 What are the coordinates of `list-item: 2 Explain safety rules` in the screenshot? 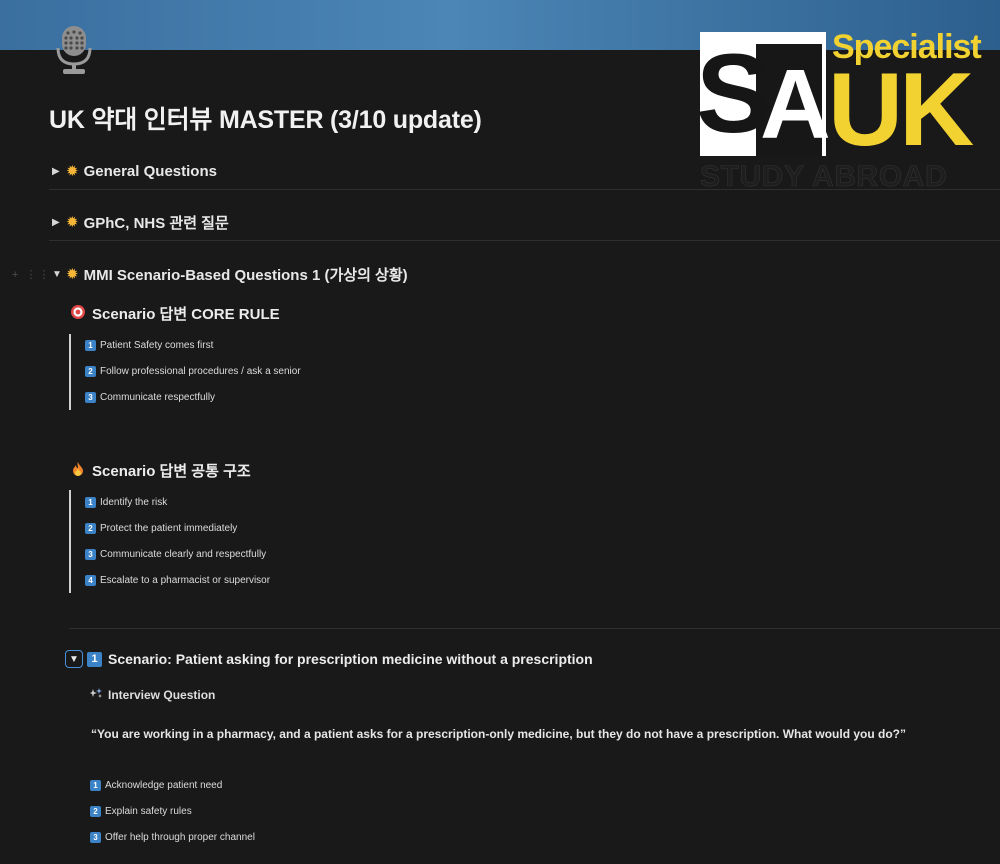 It's located at (141, 811).